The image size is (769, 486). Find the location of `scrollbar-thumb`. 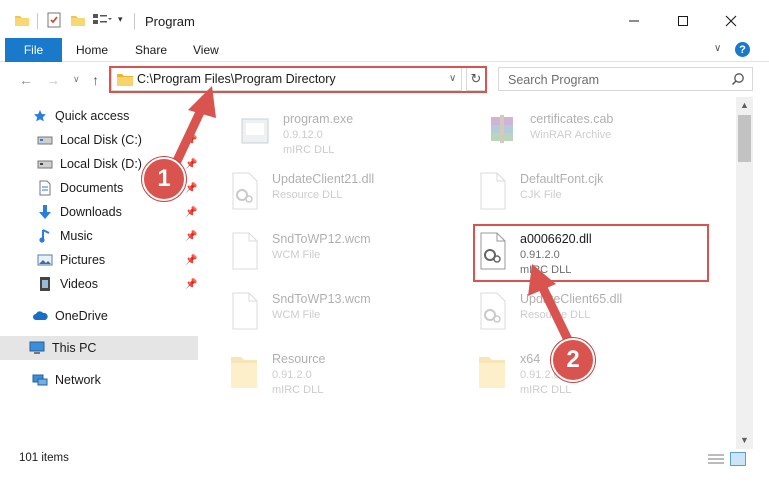

scrollbar-thumb is located at coordinates (744, 138).